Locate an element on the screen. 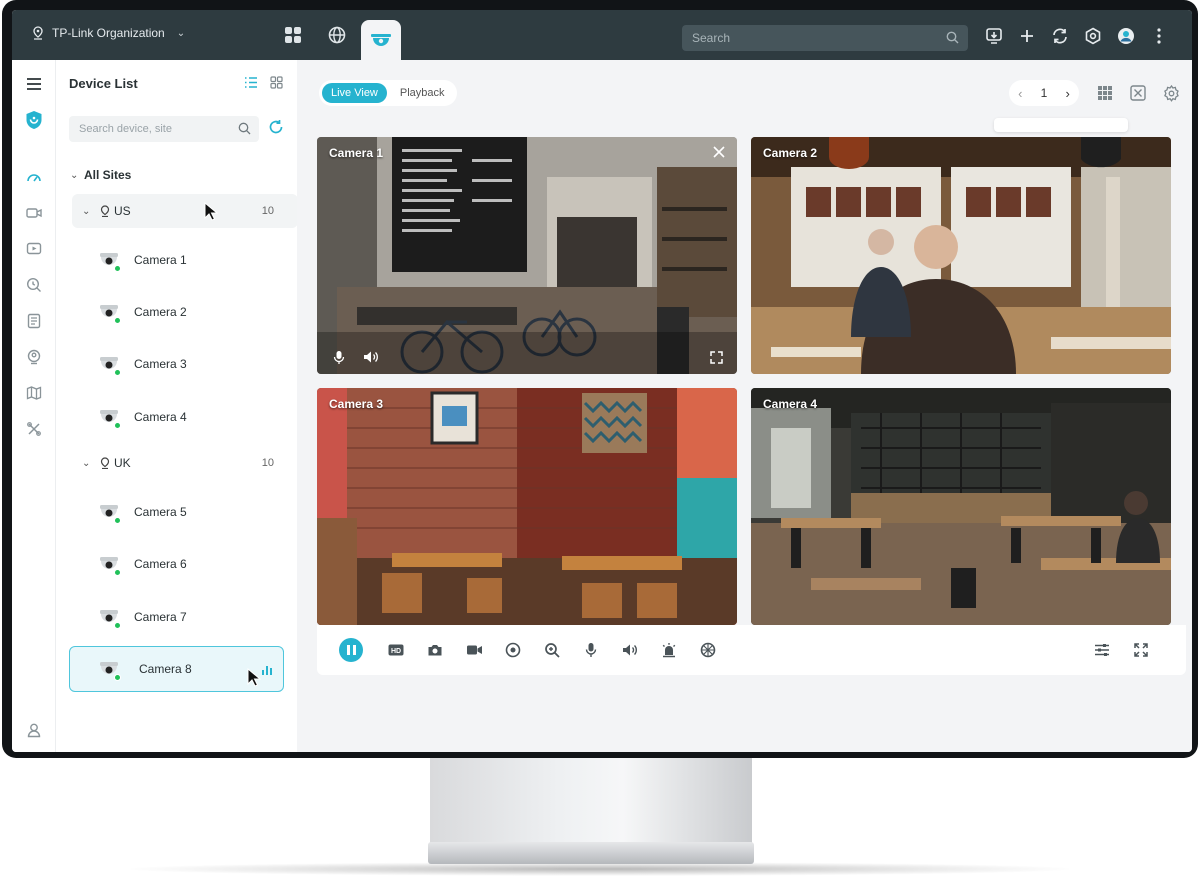 This screenshot has width=1200, height=881. camera-list-item: Camera 6 is located at coordinates (198, 564).